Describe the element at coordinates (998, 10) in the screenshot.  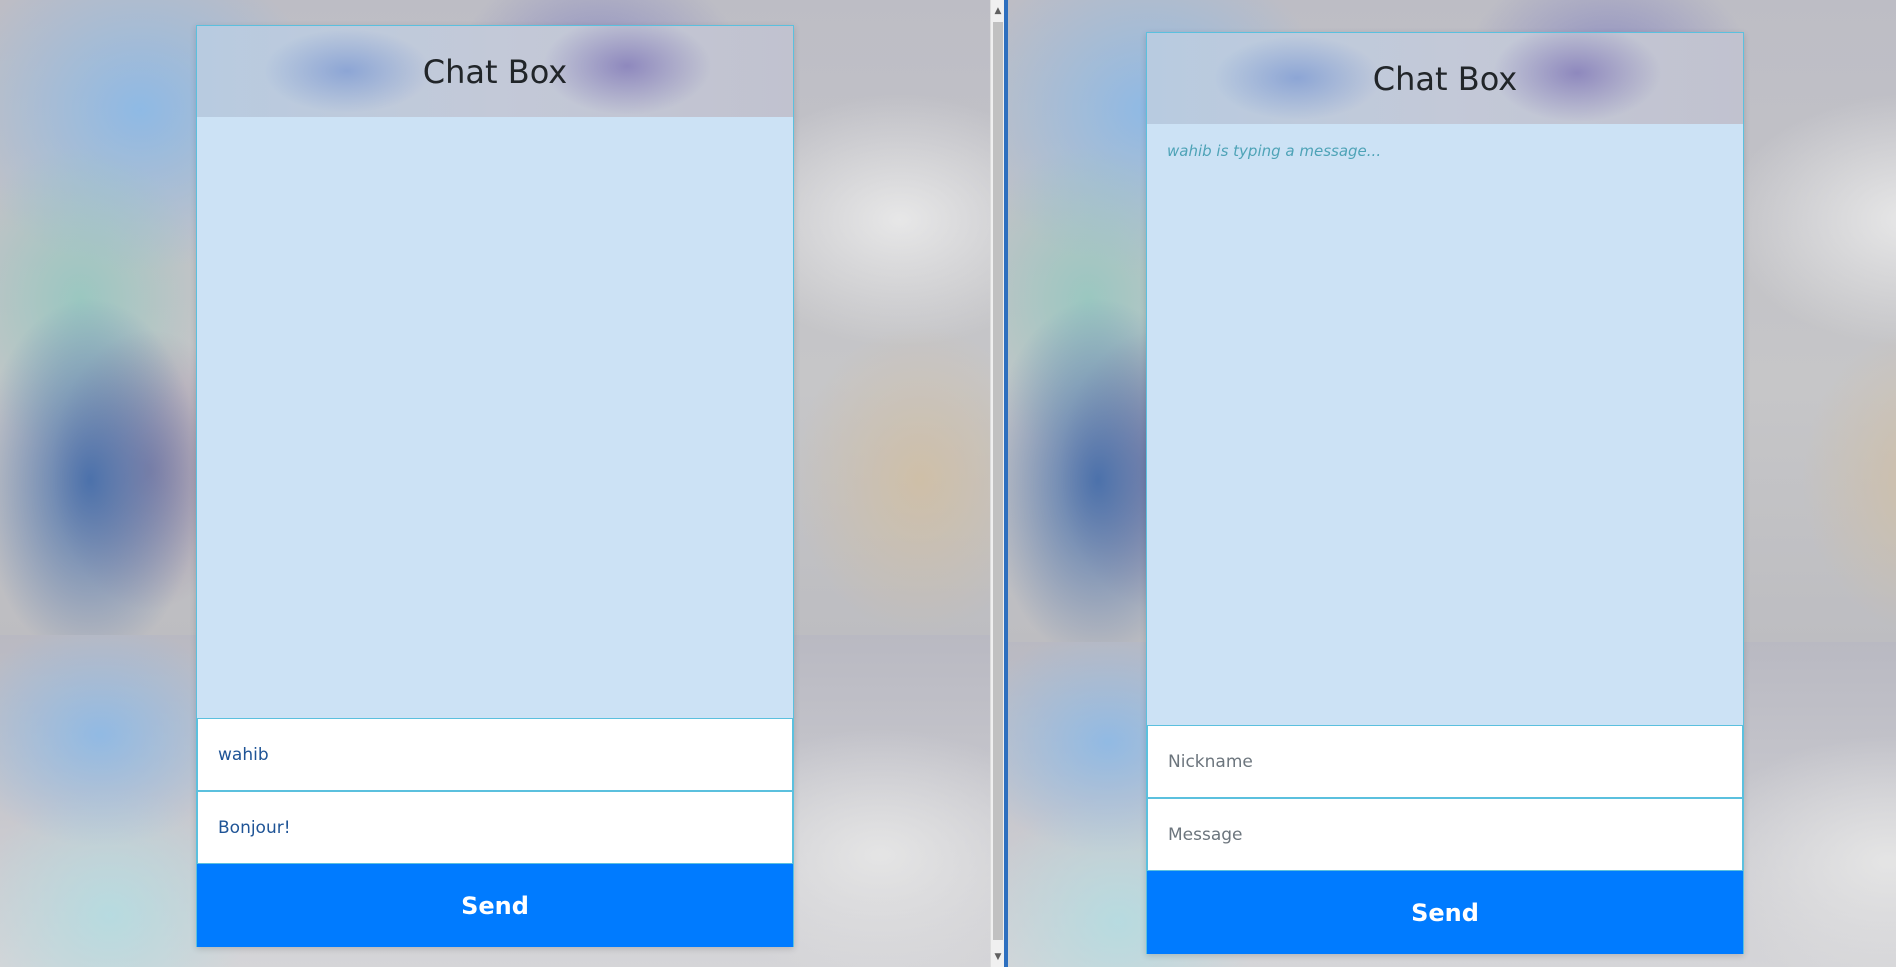
I see `scroll-up-icon: ▲` at that location.